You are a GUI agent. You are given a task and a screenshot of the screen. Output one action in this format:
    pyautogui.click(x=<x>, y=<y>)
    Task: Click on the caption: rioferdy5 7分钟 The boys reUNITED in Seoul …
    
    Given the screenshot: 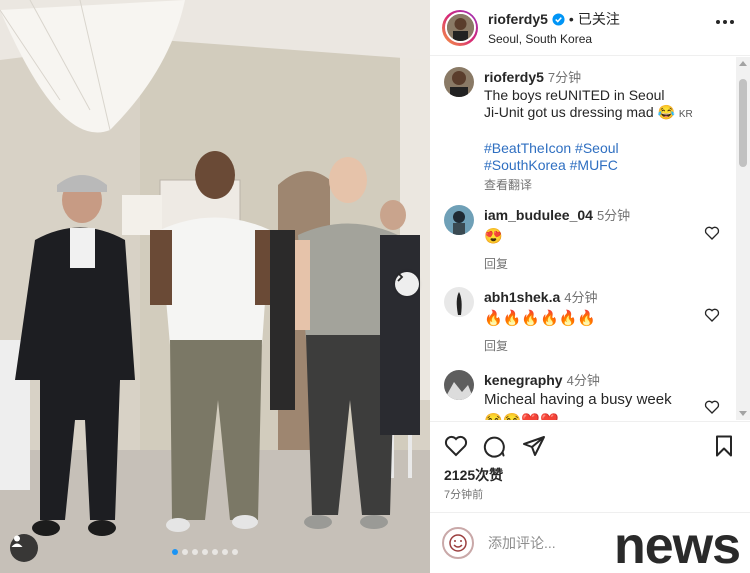 What is the action you would take?
    pyautogui.click(x=589, y=130)
    